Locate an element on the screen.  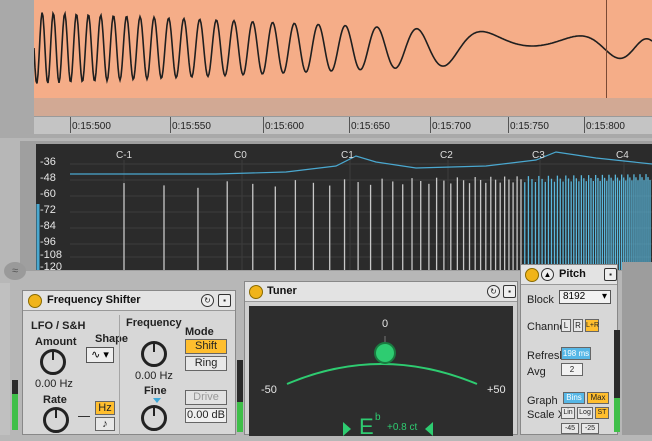
tuner-meter is located at coordinates (382, 360).